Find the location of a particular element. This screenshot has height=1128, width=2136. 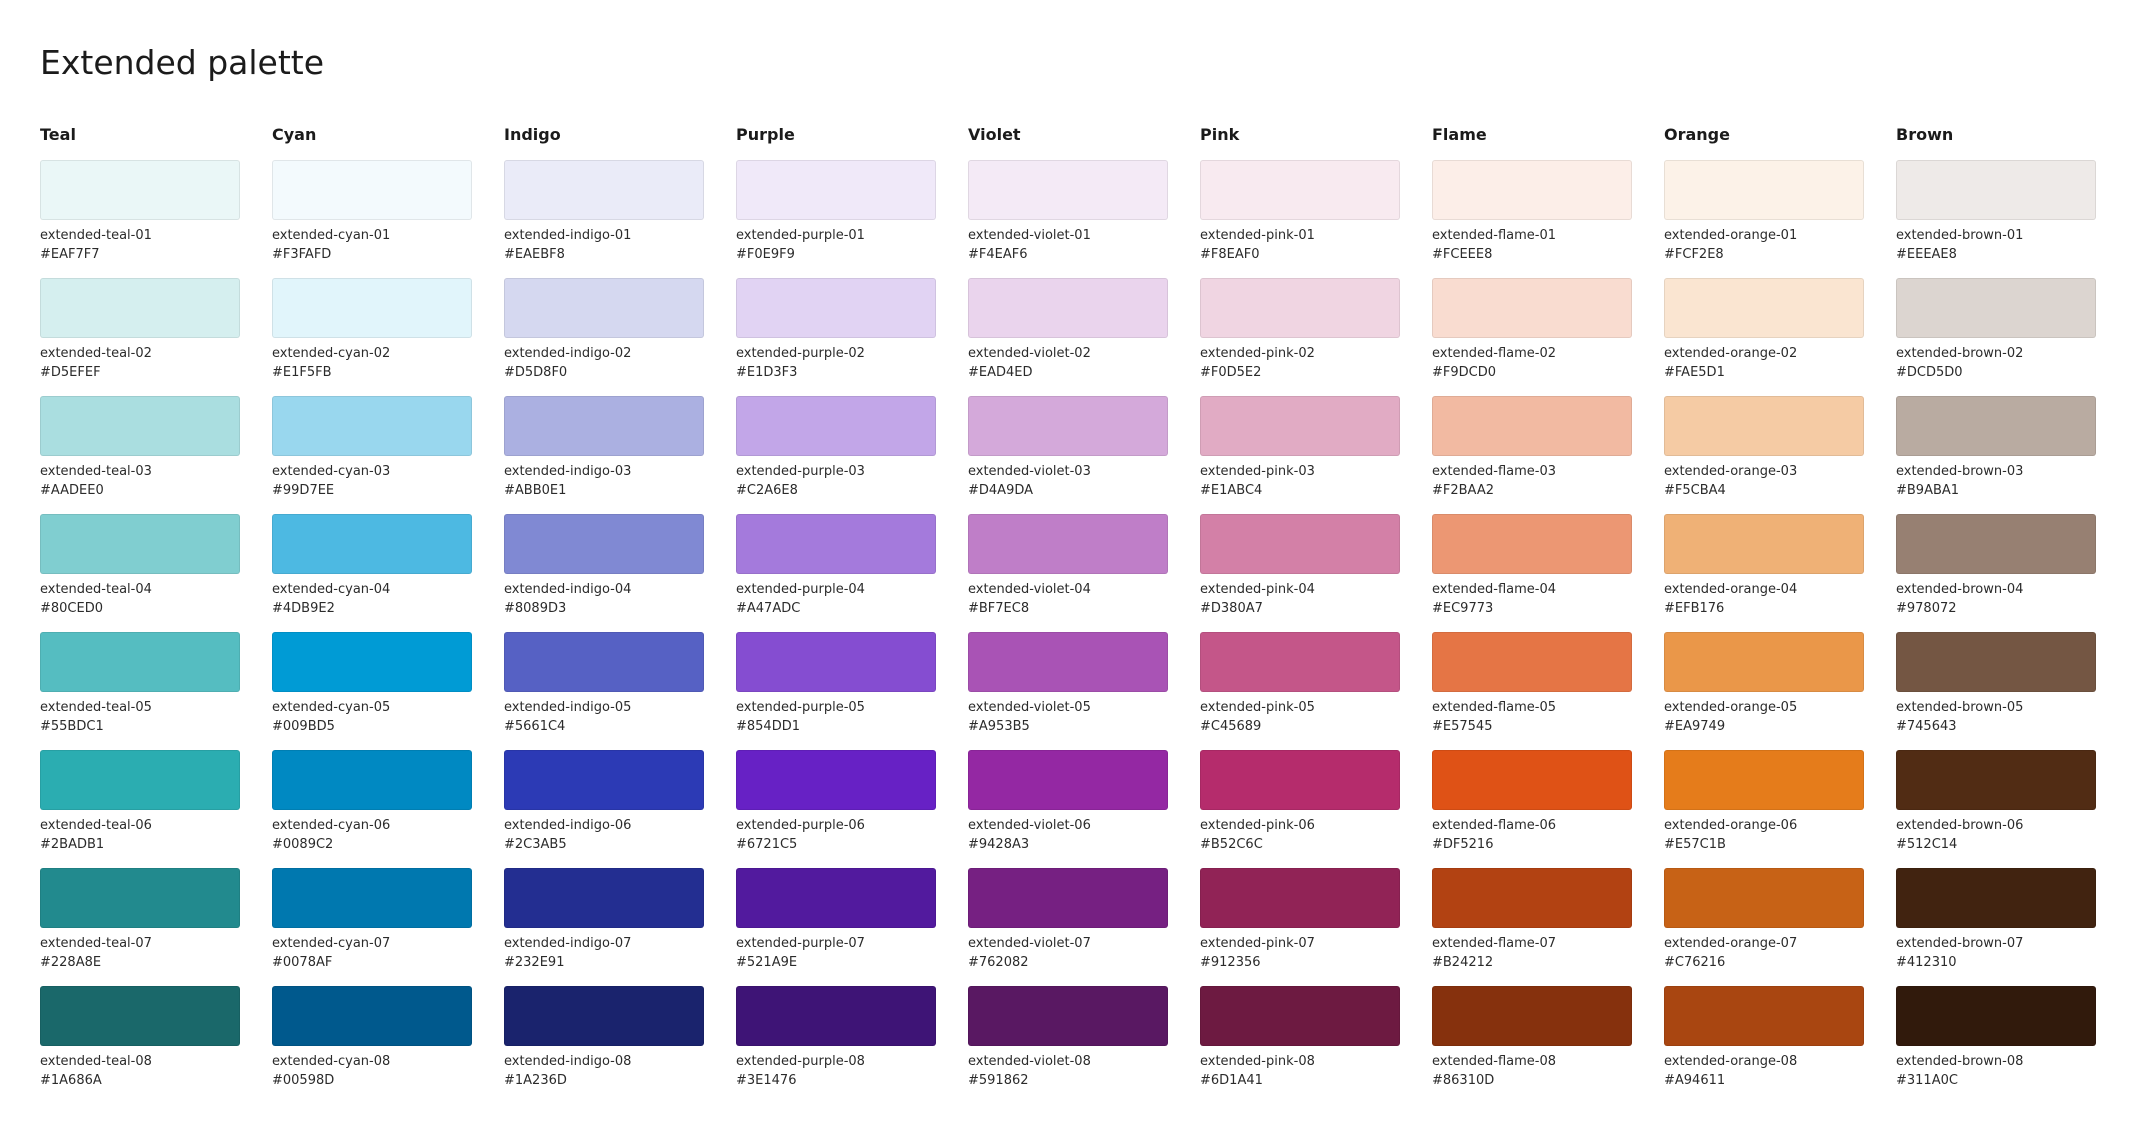

swatch-token-name: extended-indigo-02 is located at coordinates (568, 353).